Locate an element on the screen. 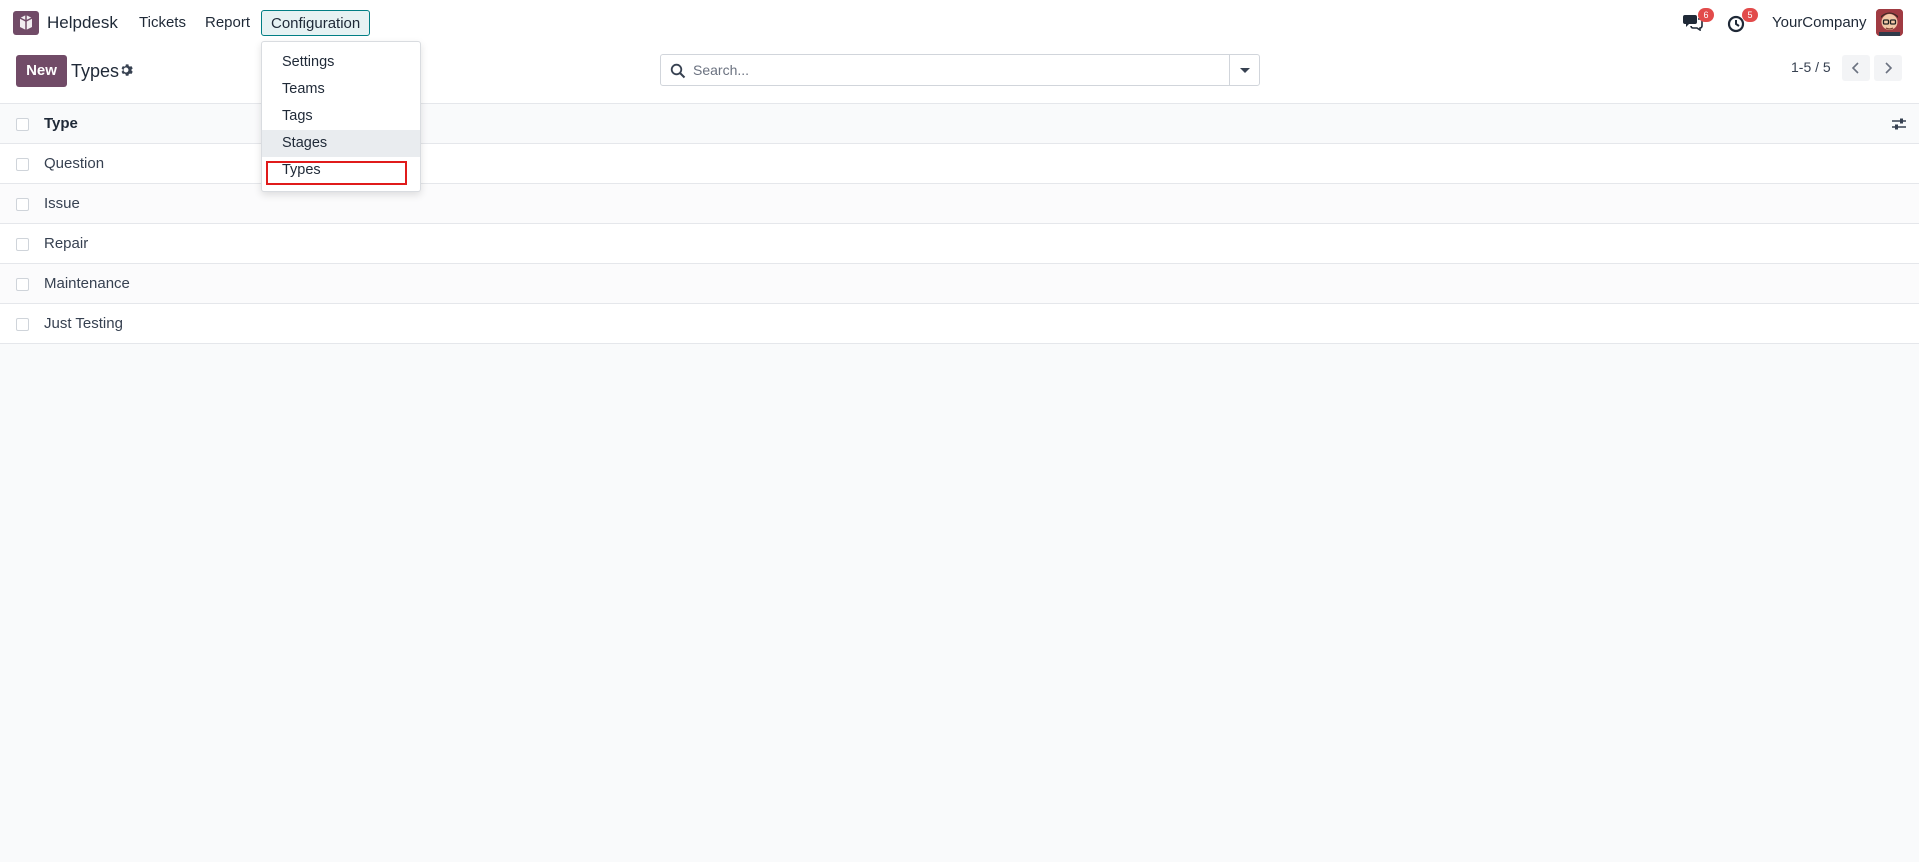  caret-down-icon is located at coordinates (1244, 70).